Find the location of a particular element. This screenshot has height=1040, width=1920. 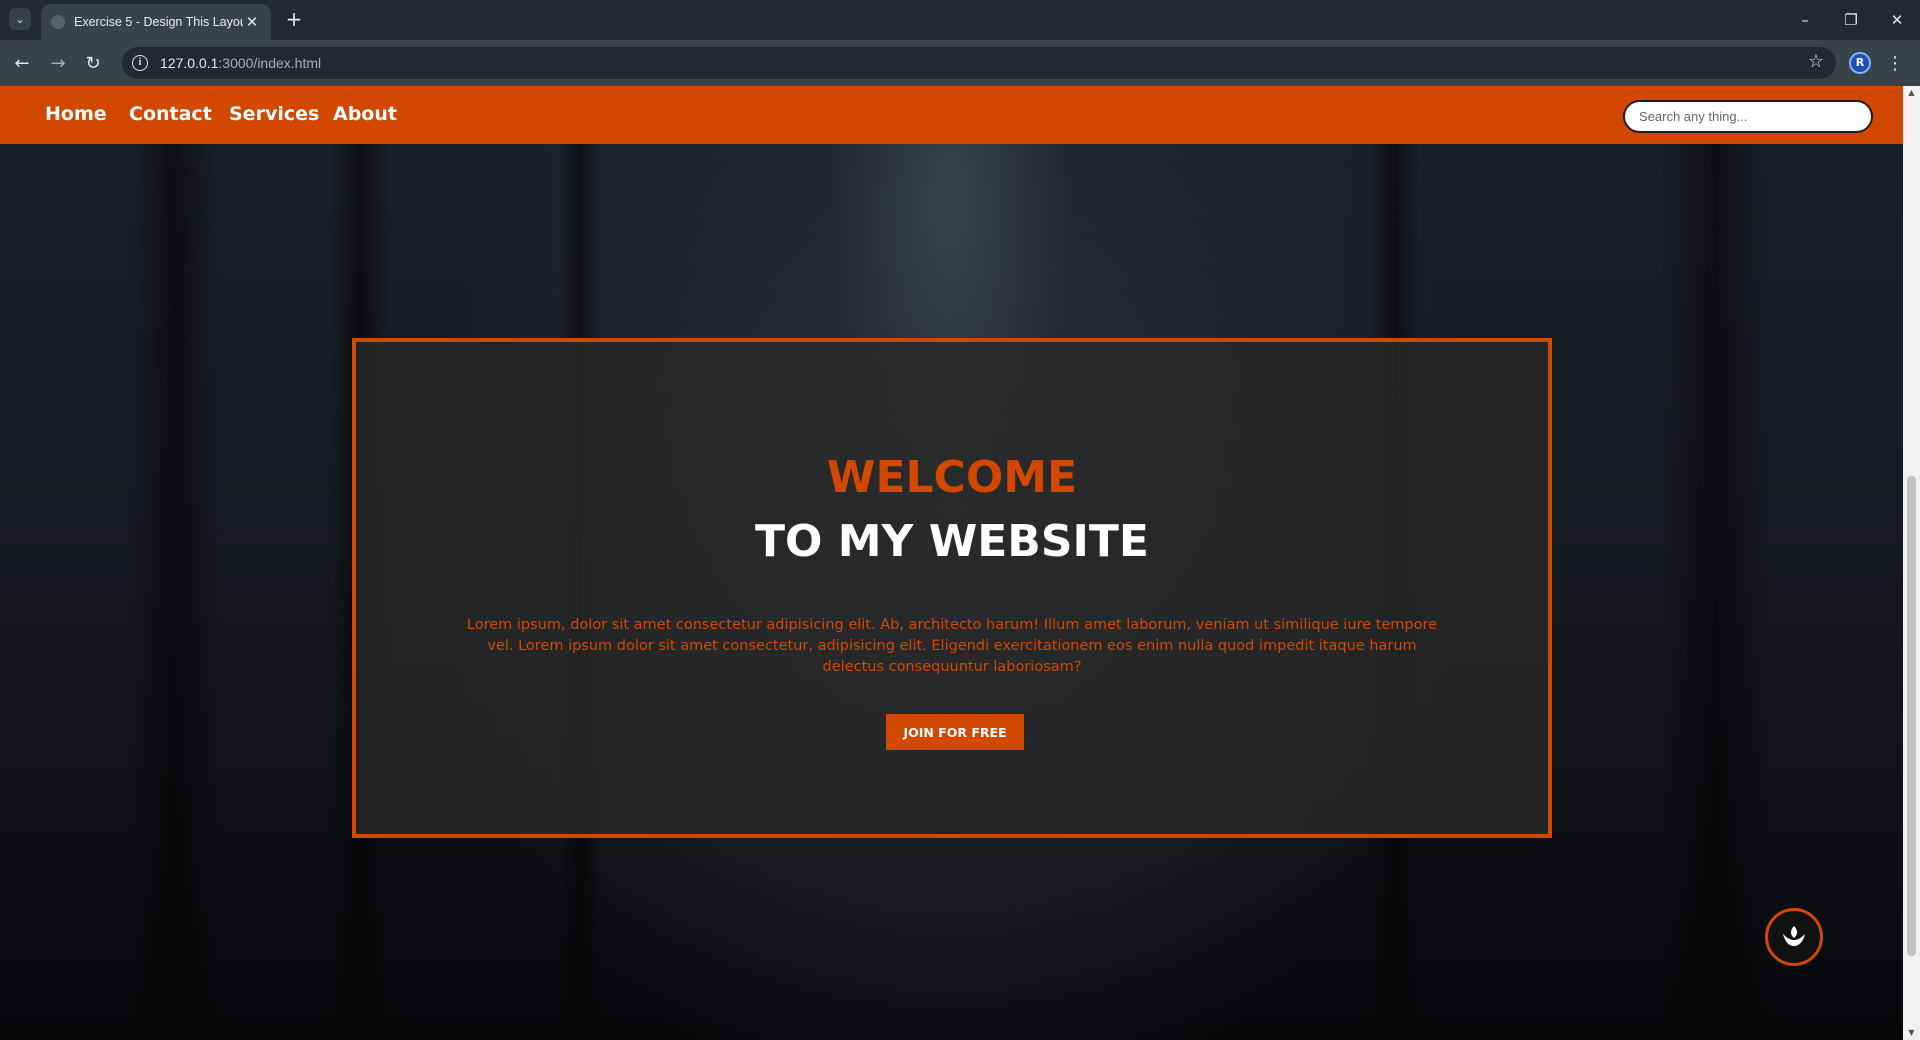

menu-icon: ⋮ is located at coordinates (1895, 64).